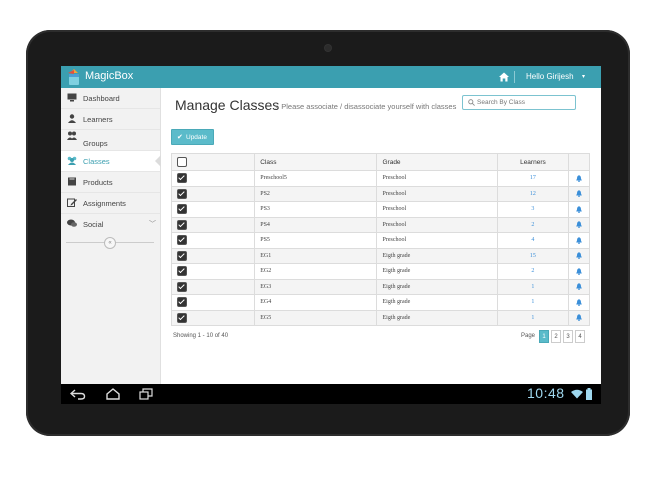 The height and width of the screenshot is (500, 653). What do you see at coordinates (182, 162) in the screenshot?
I see `select-all-checkbox` at bounding box center [182, 162].